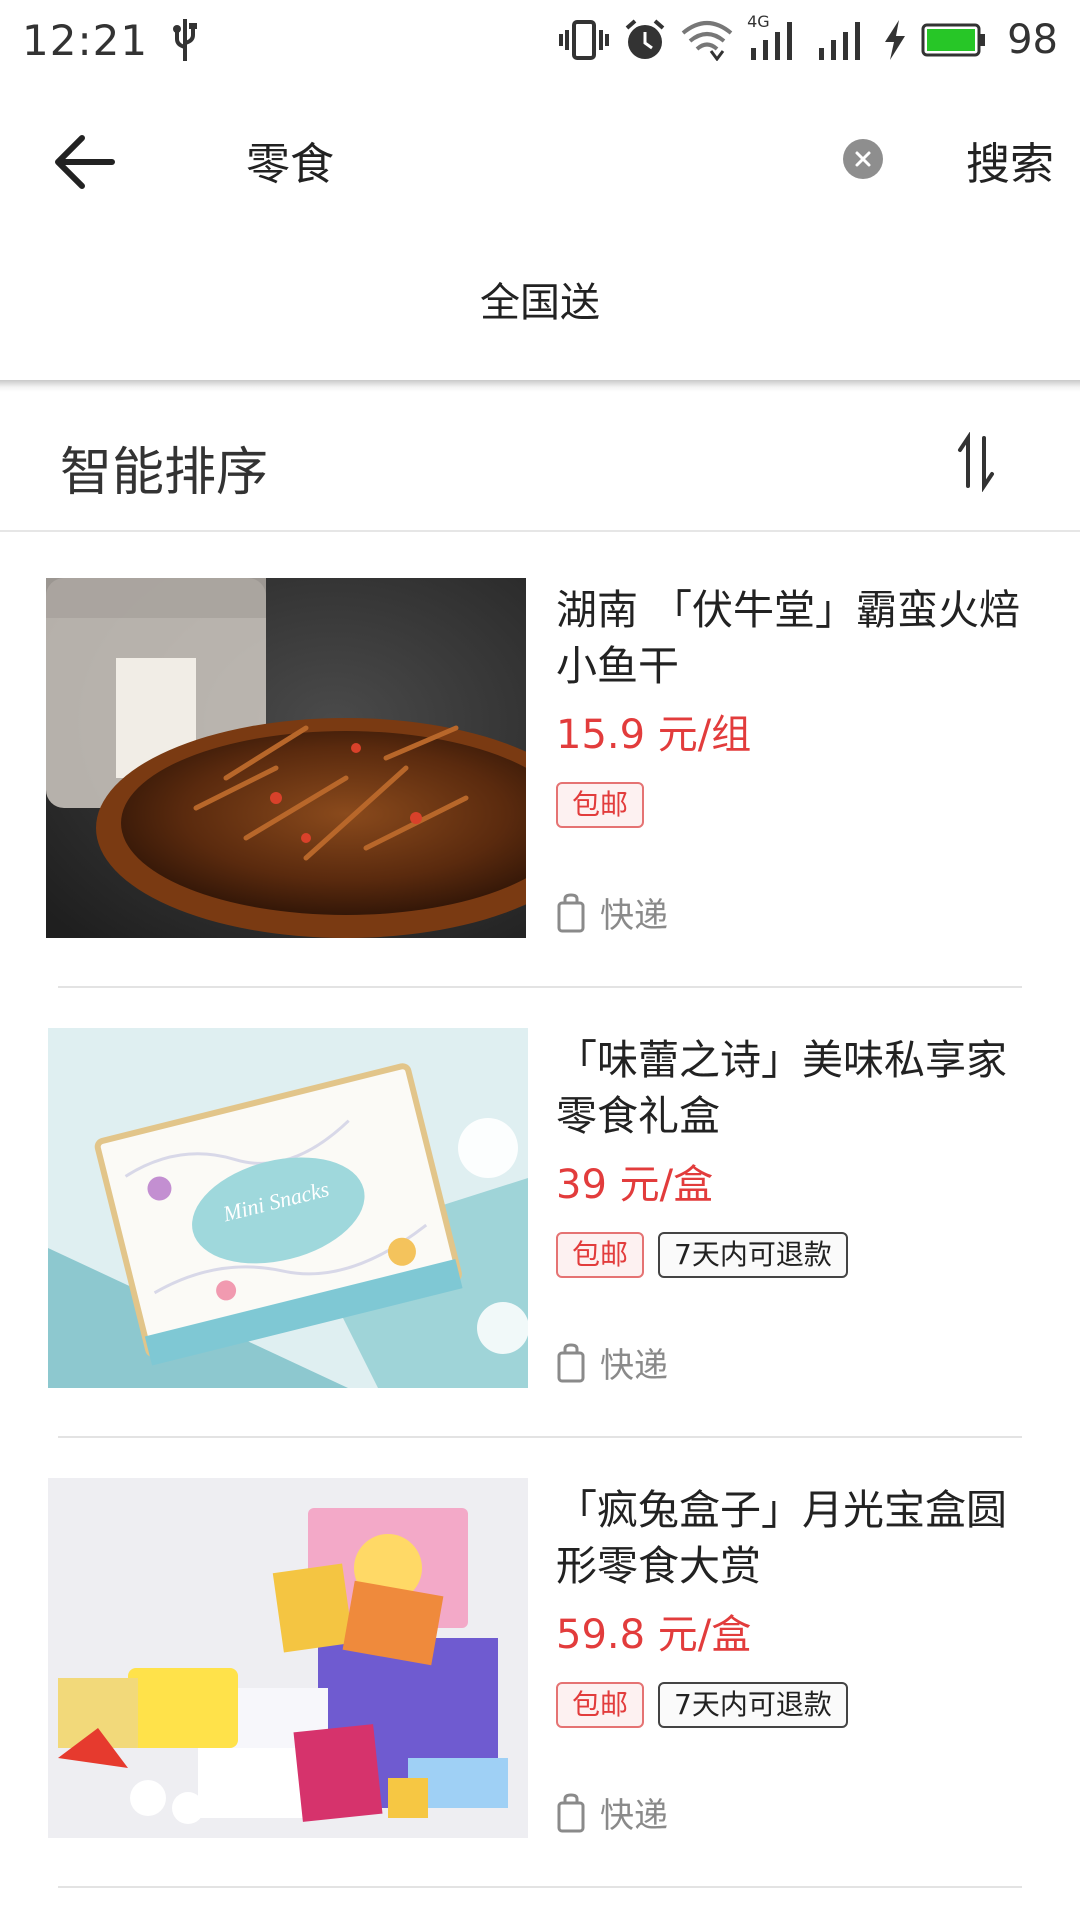  What do you see at coordinates (540, 40) in the screenshot?
I see `status-bar: 12:21 4G 98` at bounding box center [540, 40].